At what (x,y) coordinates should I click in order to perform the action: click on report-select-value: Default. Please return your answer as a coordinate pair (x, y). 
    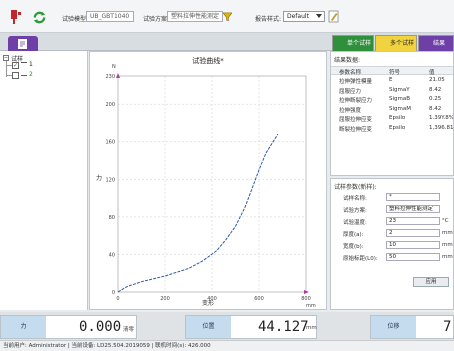
    Looking at the image, I should click on (298, 16).